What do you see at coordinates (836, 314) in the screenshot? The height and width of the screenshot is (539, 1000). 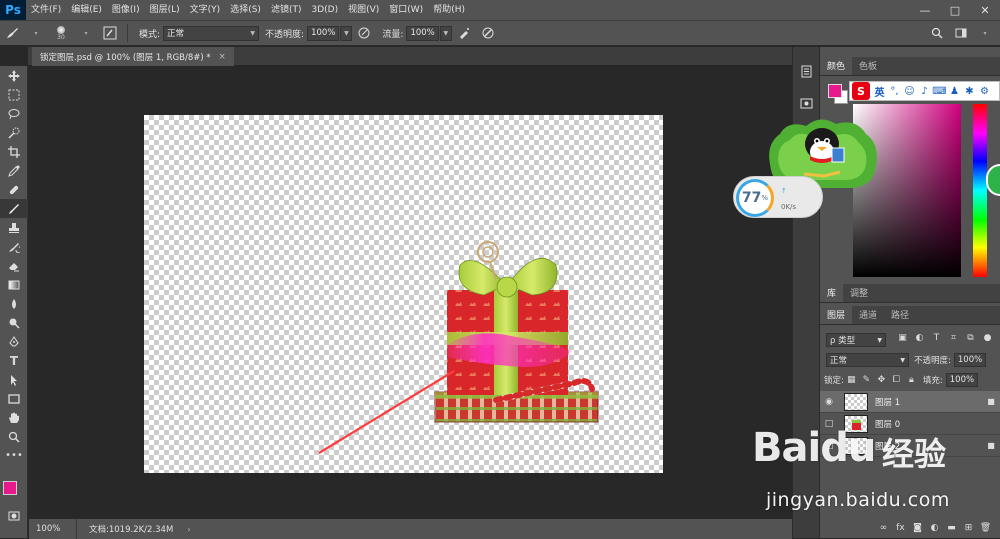 I see `tab-layers: 图层` at bounding box center [836, 314].